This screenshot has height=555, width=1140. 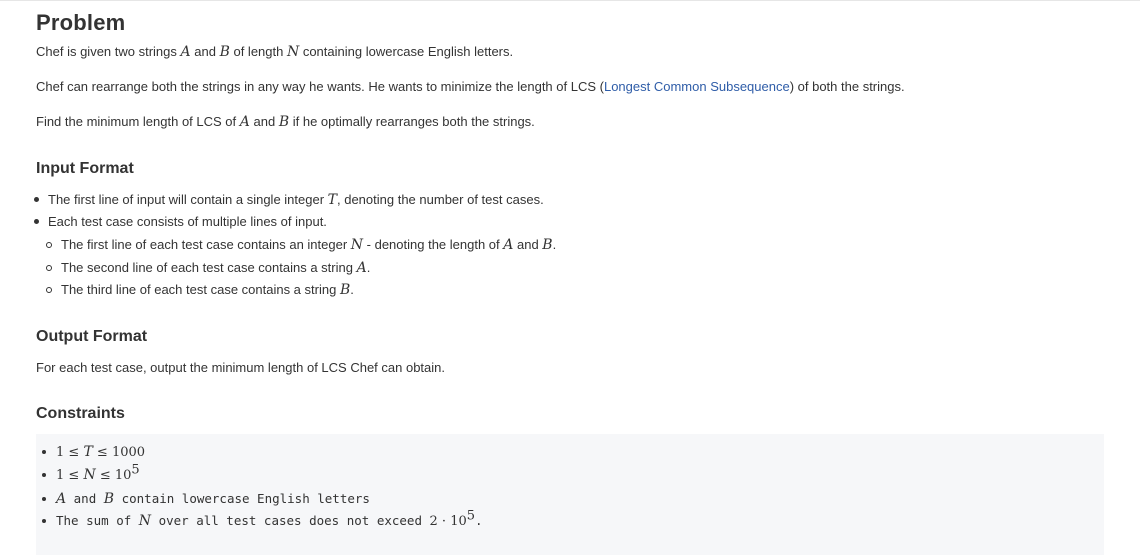 What do you see at coordinates (92, 336) in the screenshot?
I see `output-format-heading: Output Format` at bounding box center [92, 336].